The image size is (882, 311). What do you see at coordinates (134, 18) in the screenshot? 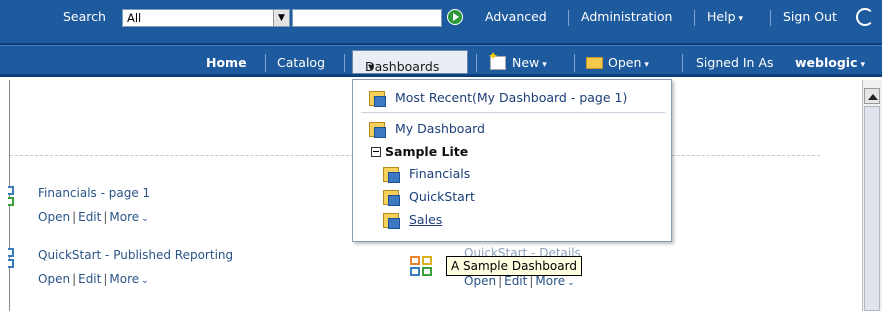
I see `search-scope-value: All` at bounding box center [134, 18].